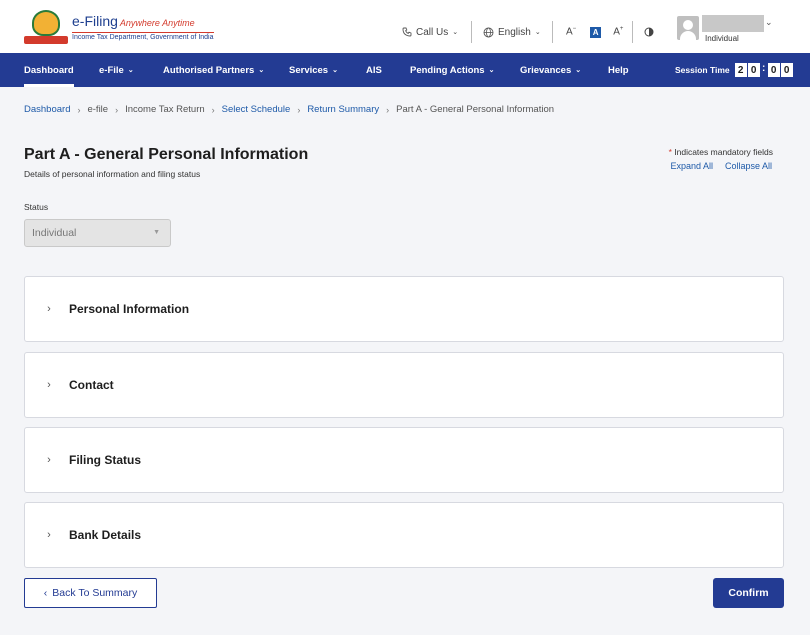 The image size is (810, 635). I want to click on section-title: Personal Information, so click(129, 309).